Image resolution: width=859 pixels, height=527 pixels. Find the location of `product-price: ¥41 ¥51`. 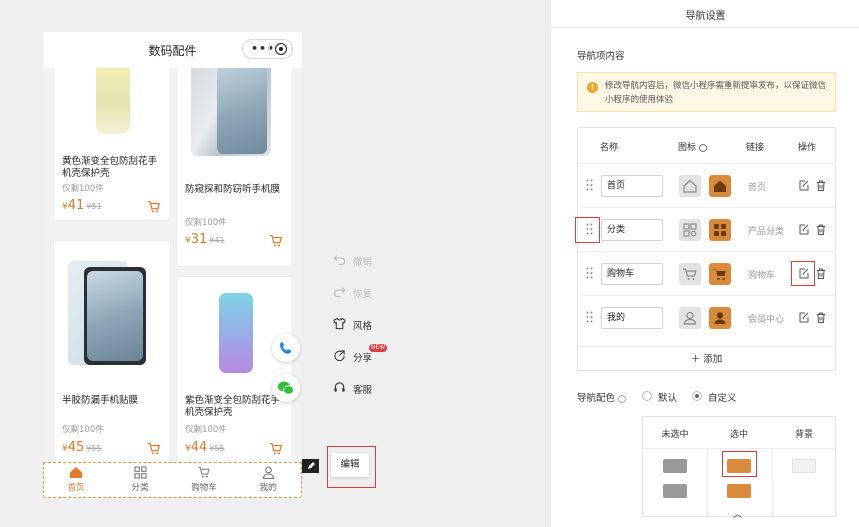

product-price: ¥41 ¥51 is located at coordinates (82, 205).